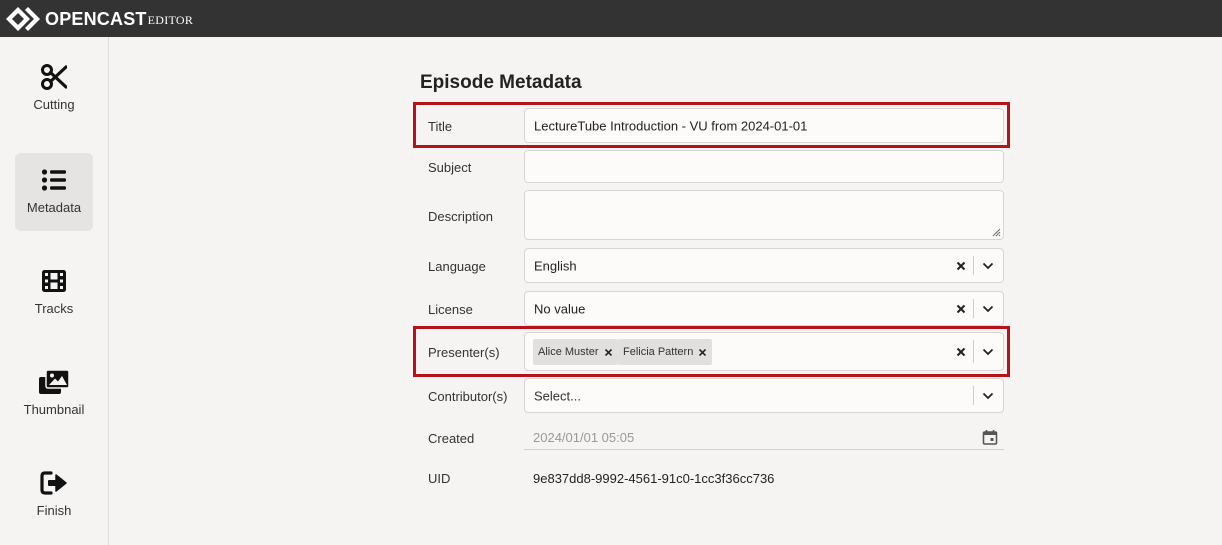  I want to click on logo-subtext: EDITOR, so click(170, 20).